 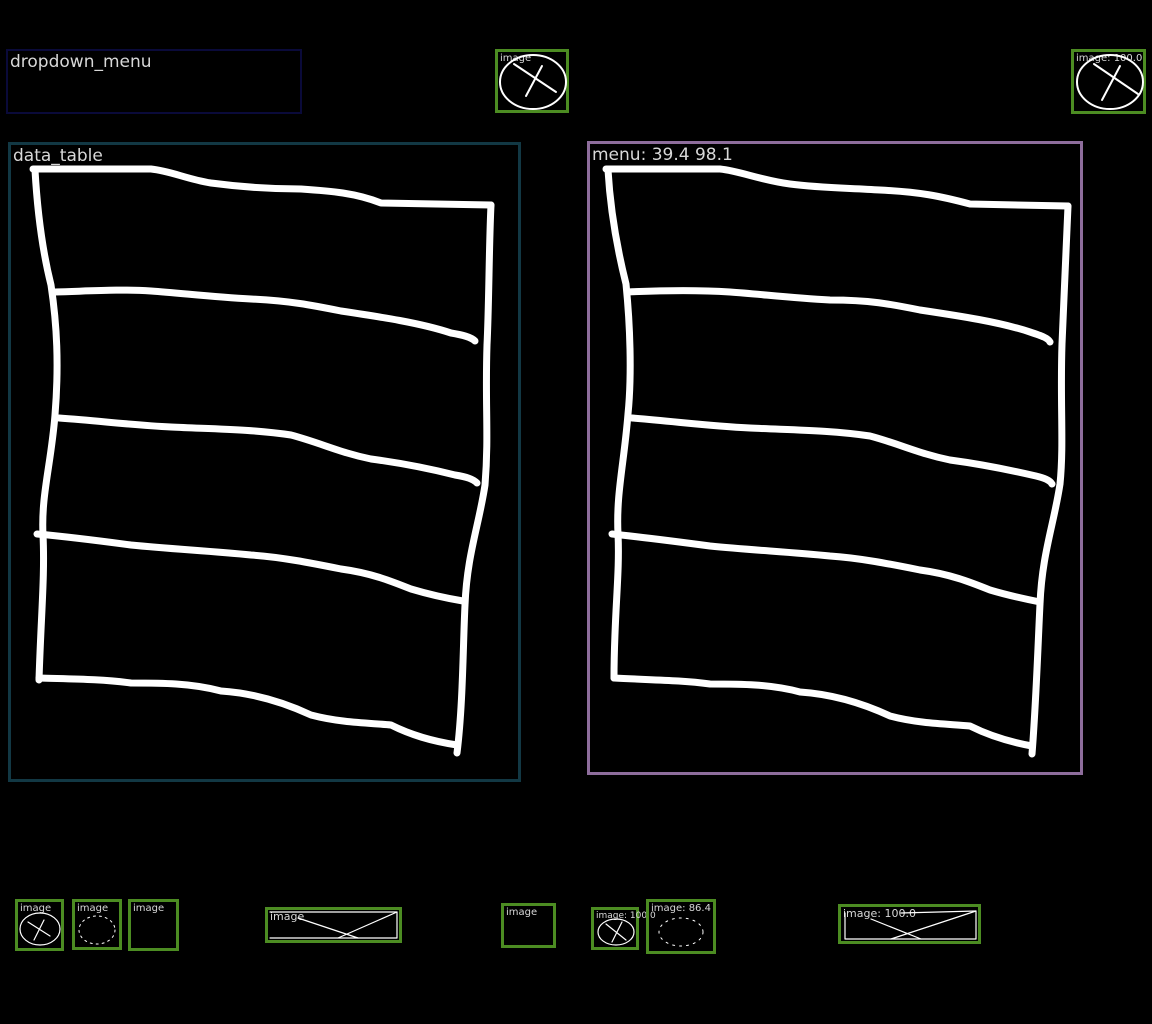 I want to click on image-bottom-2: image, so click(x=97, y=924).